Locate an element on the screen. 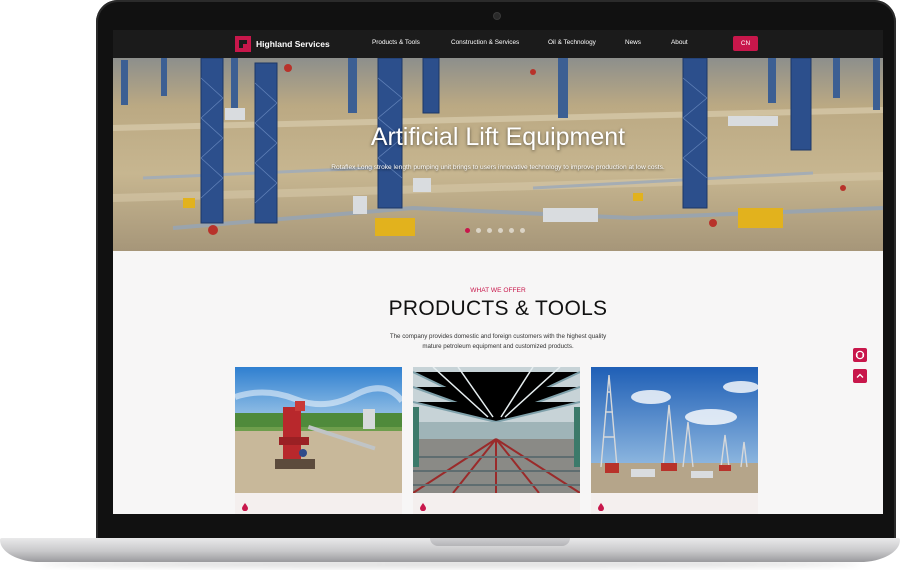 The height and width of the screenshot is (570, 900). arrow-up-icon is located at coordinates (860, 375).